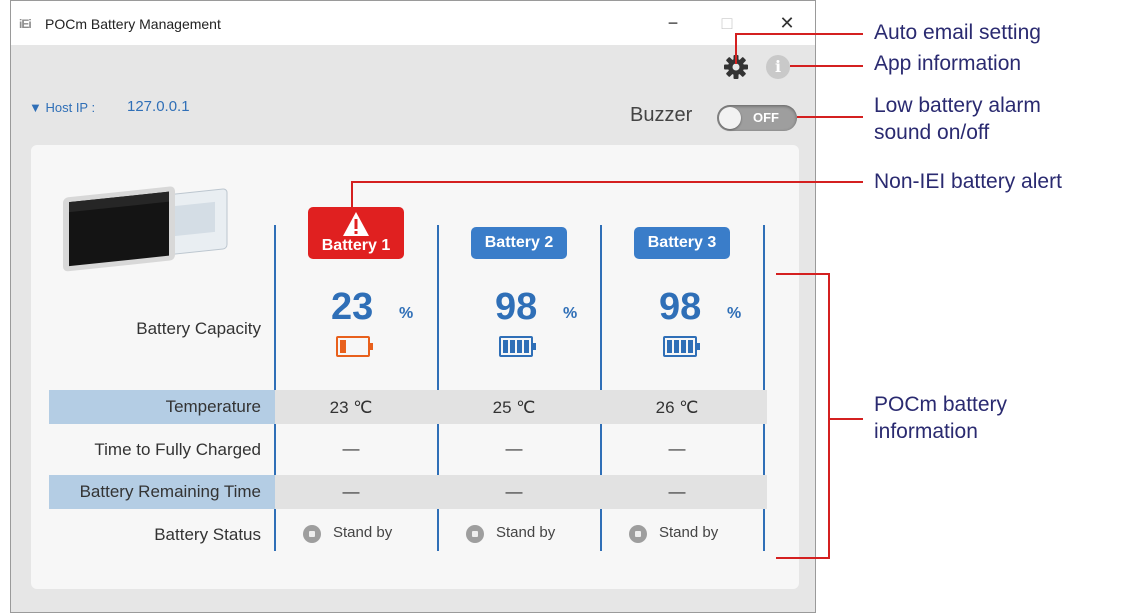 Image resolution: width=1121 pixels, height=615 pixels. Describe the element at coordinates (356, 224) in the screenshot. I see `warning-icon` at that location.